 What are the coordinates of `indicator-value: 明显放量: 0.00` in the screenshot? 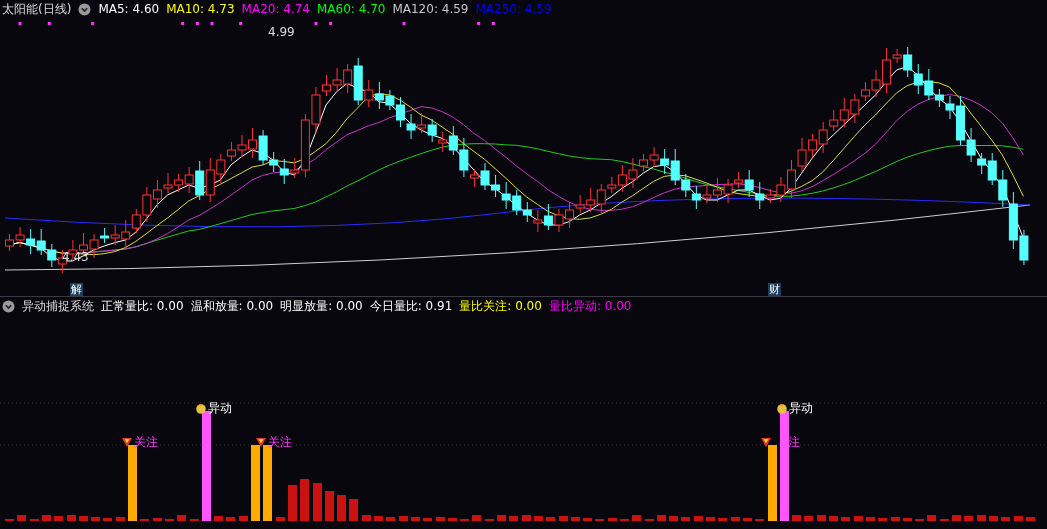 It's located at (321, 306).